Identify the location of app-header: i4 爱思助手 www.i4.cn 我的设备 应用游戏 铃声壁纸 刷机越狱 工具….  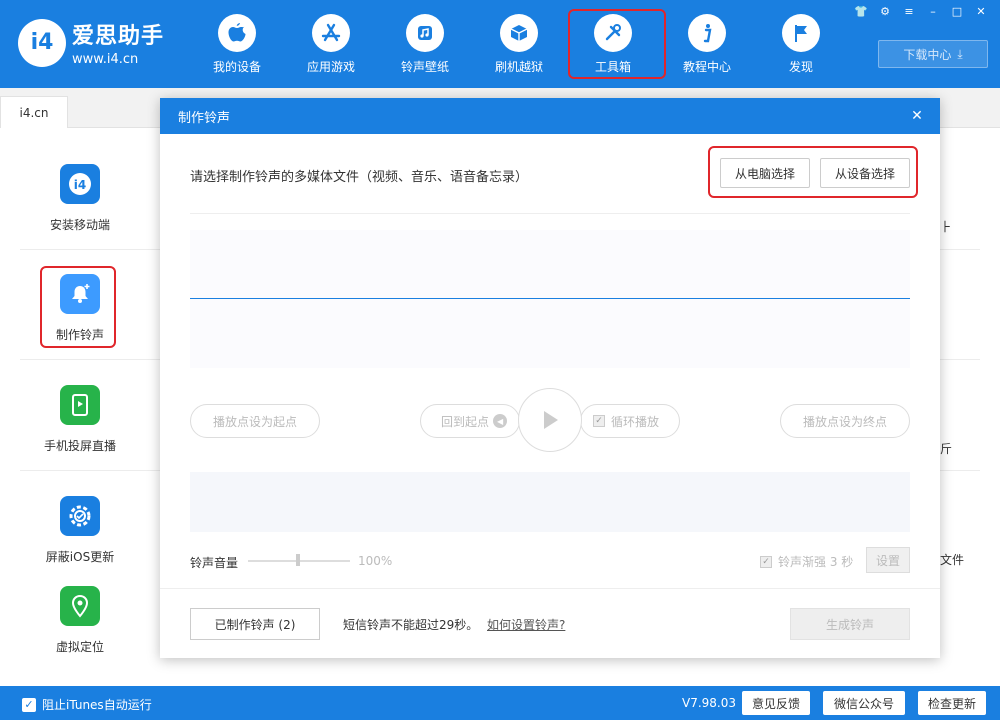
(500, 44).